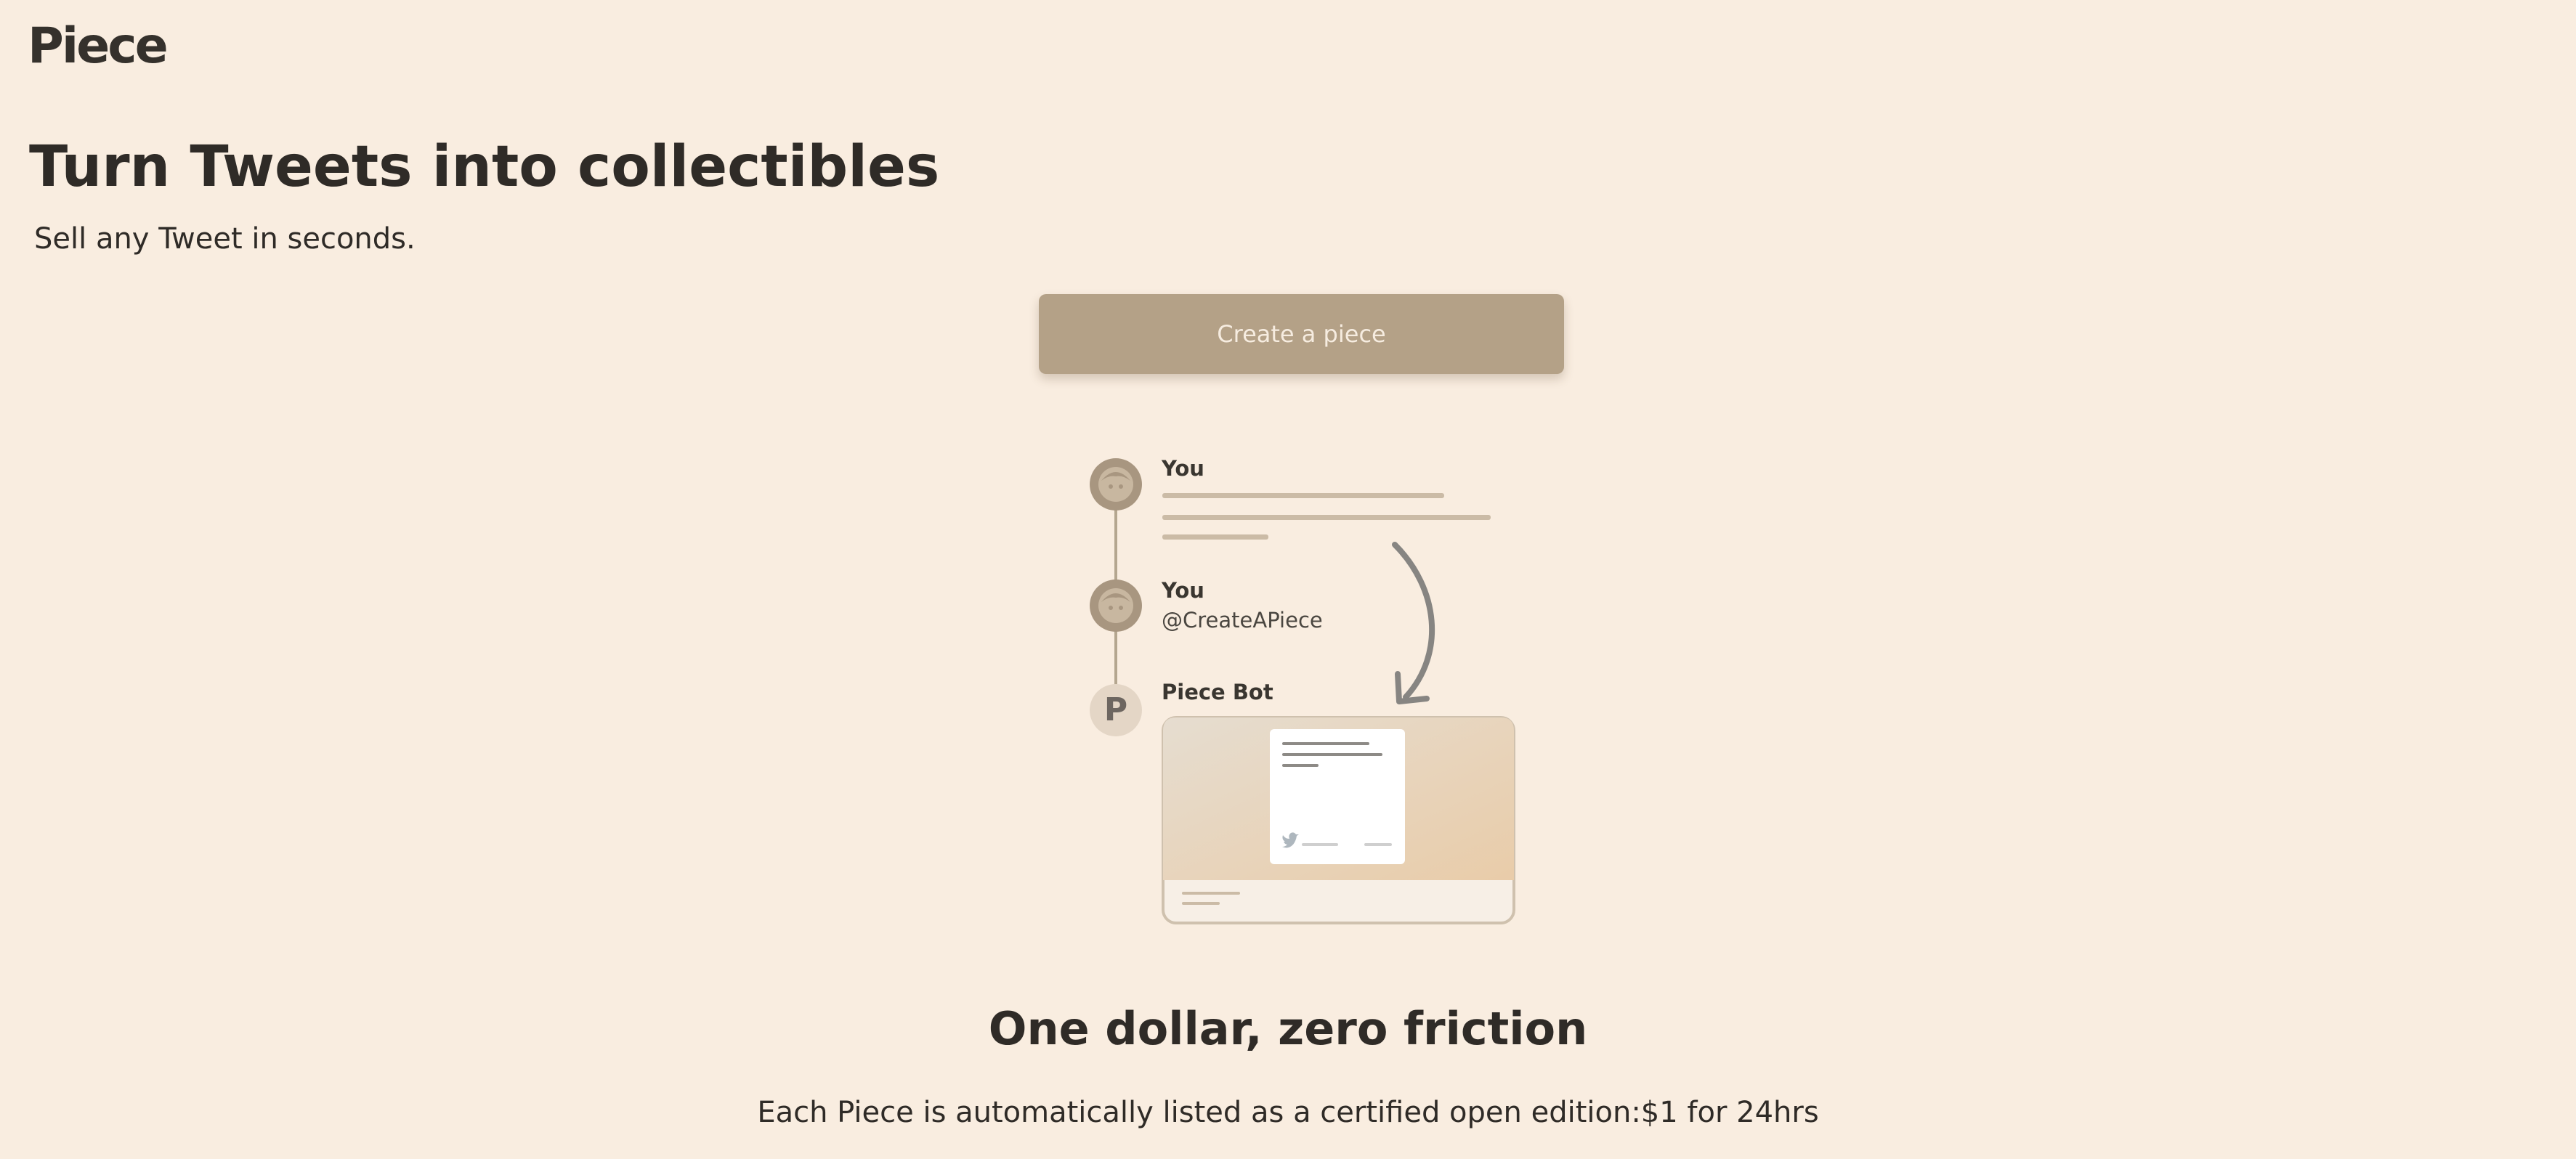  Describe the element at coordinates (98, 46) in the screenshot. I see `piece-logo: Piece` at that location.